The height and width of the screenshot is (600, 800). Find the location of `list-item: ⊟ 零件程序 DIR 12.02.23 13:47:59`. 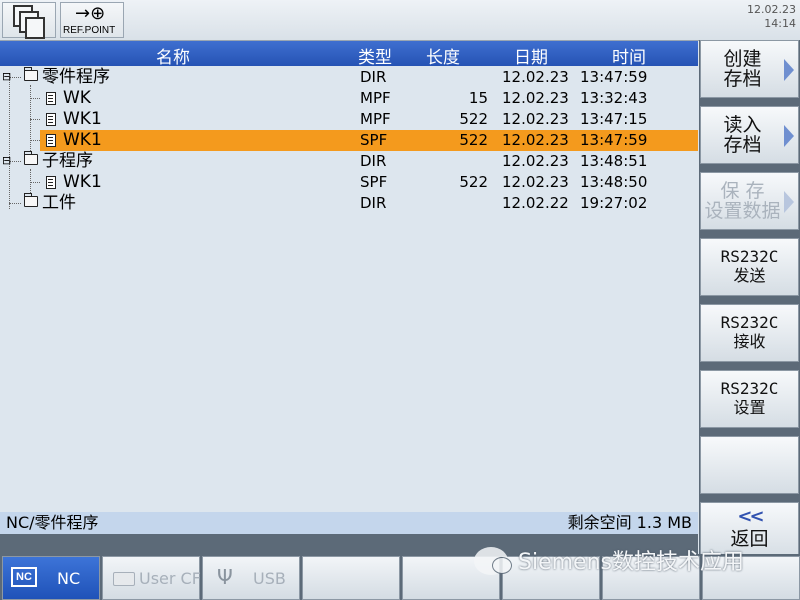

list-item: ⊟ 零件程序 DIR 12.02.23 13:47:59 is located at coordinates (349, 77).